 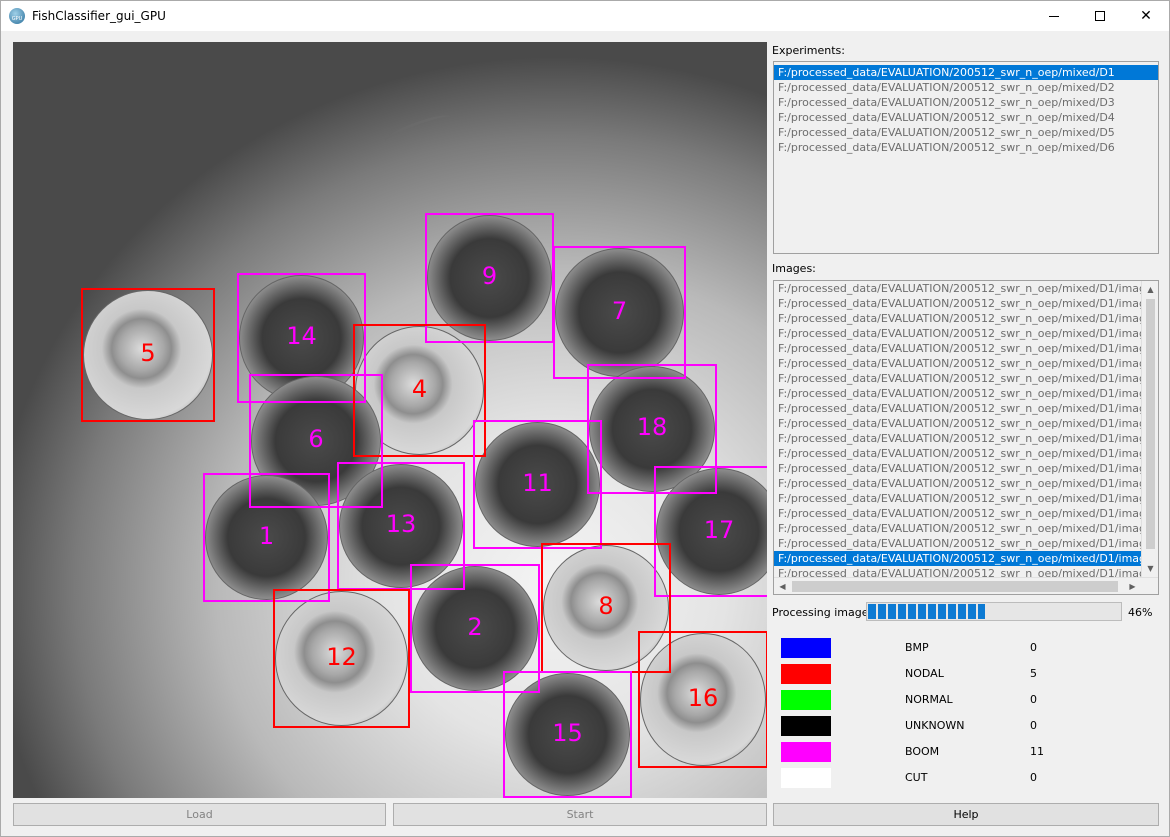 What do you see at coordinates (926, 611) in the screenshot?
I see `progress-fill` at bounding box center [926, 611].